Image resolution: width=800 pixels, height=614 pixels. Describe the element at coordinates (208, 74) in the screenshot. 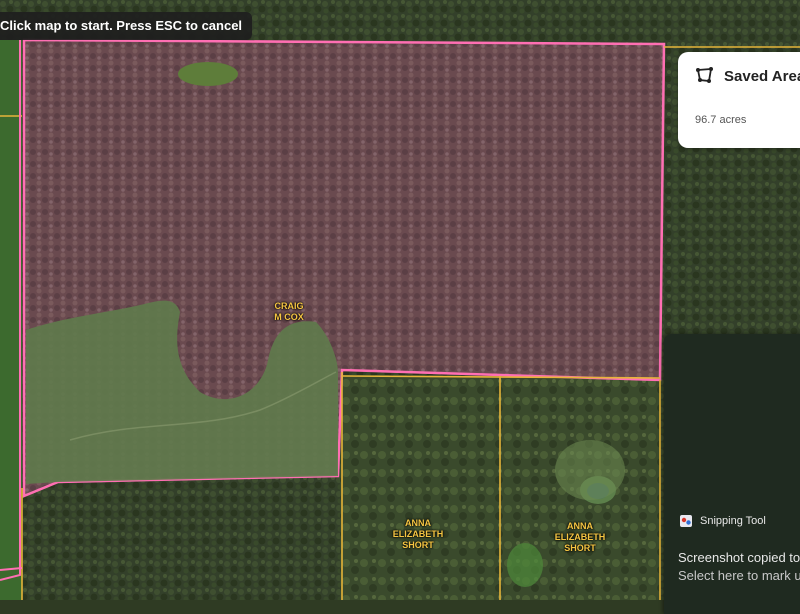

I see `small-clearing` at that location.